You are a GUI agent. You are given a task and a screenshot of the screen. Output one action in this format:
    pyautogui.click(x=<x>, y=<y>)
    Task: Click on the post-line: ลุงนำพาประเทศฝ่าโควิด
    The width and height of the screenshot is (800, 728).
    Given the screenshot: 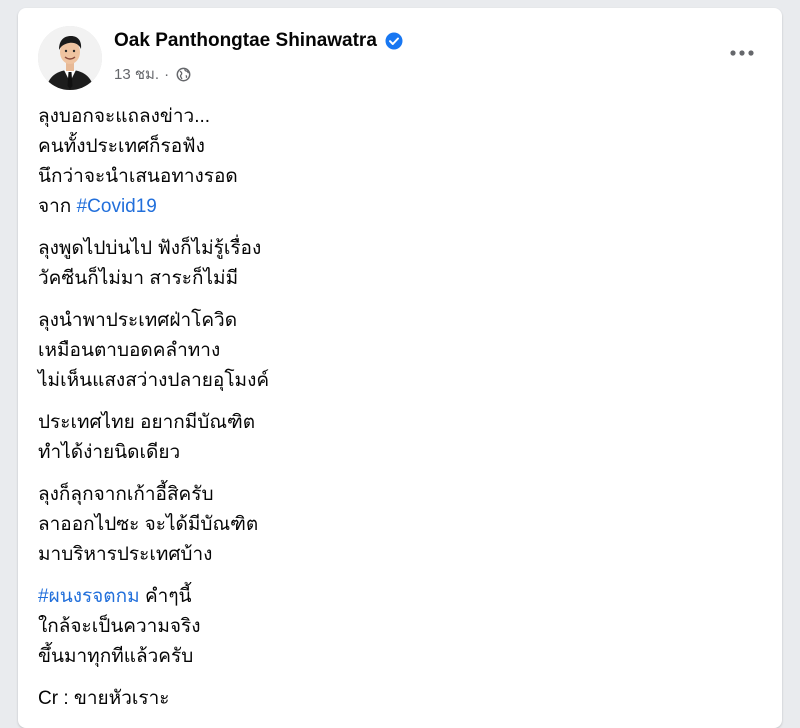 What is the action you would take?
    pyautogui.click(x=400, y=321)
    